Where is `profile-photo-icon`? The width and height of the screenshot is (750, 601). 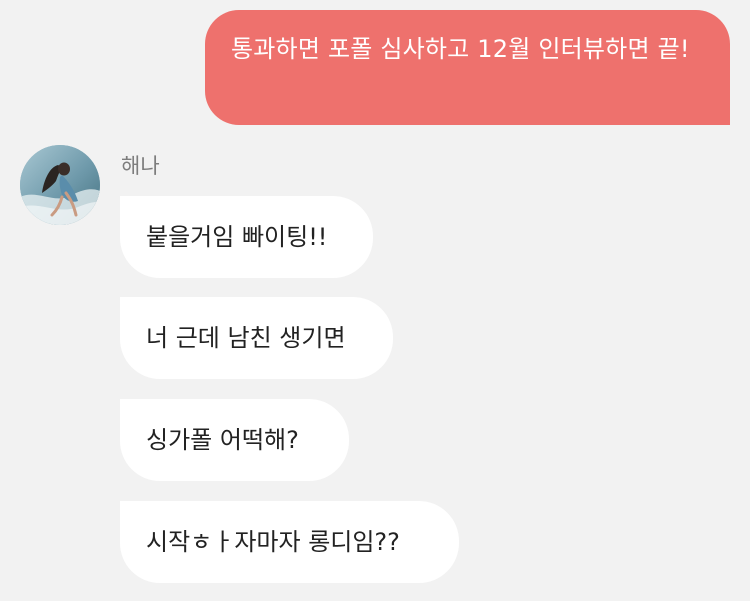 profile-photo-icon is located at coordinates (60, 185).